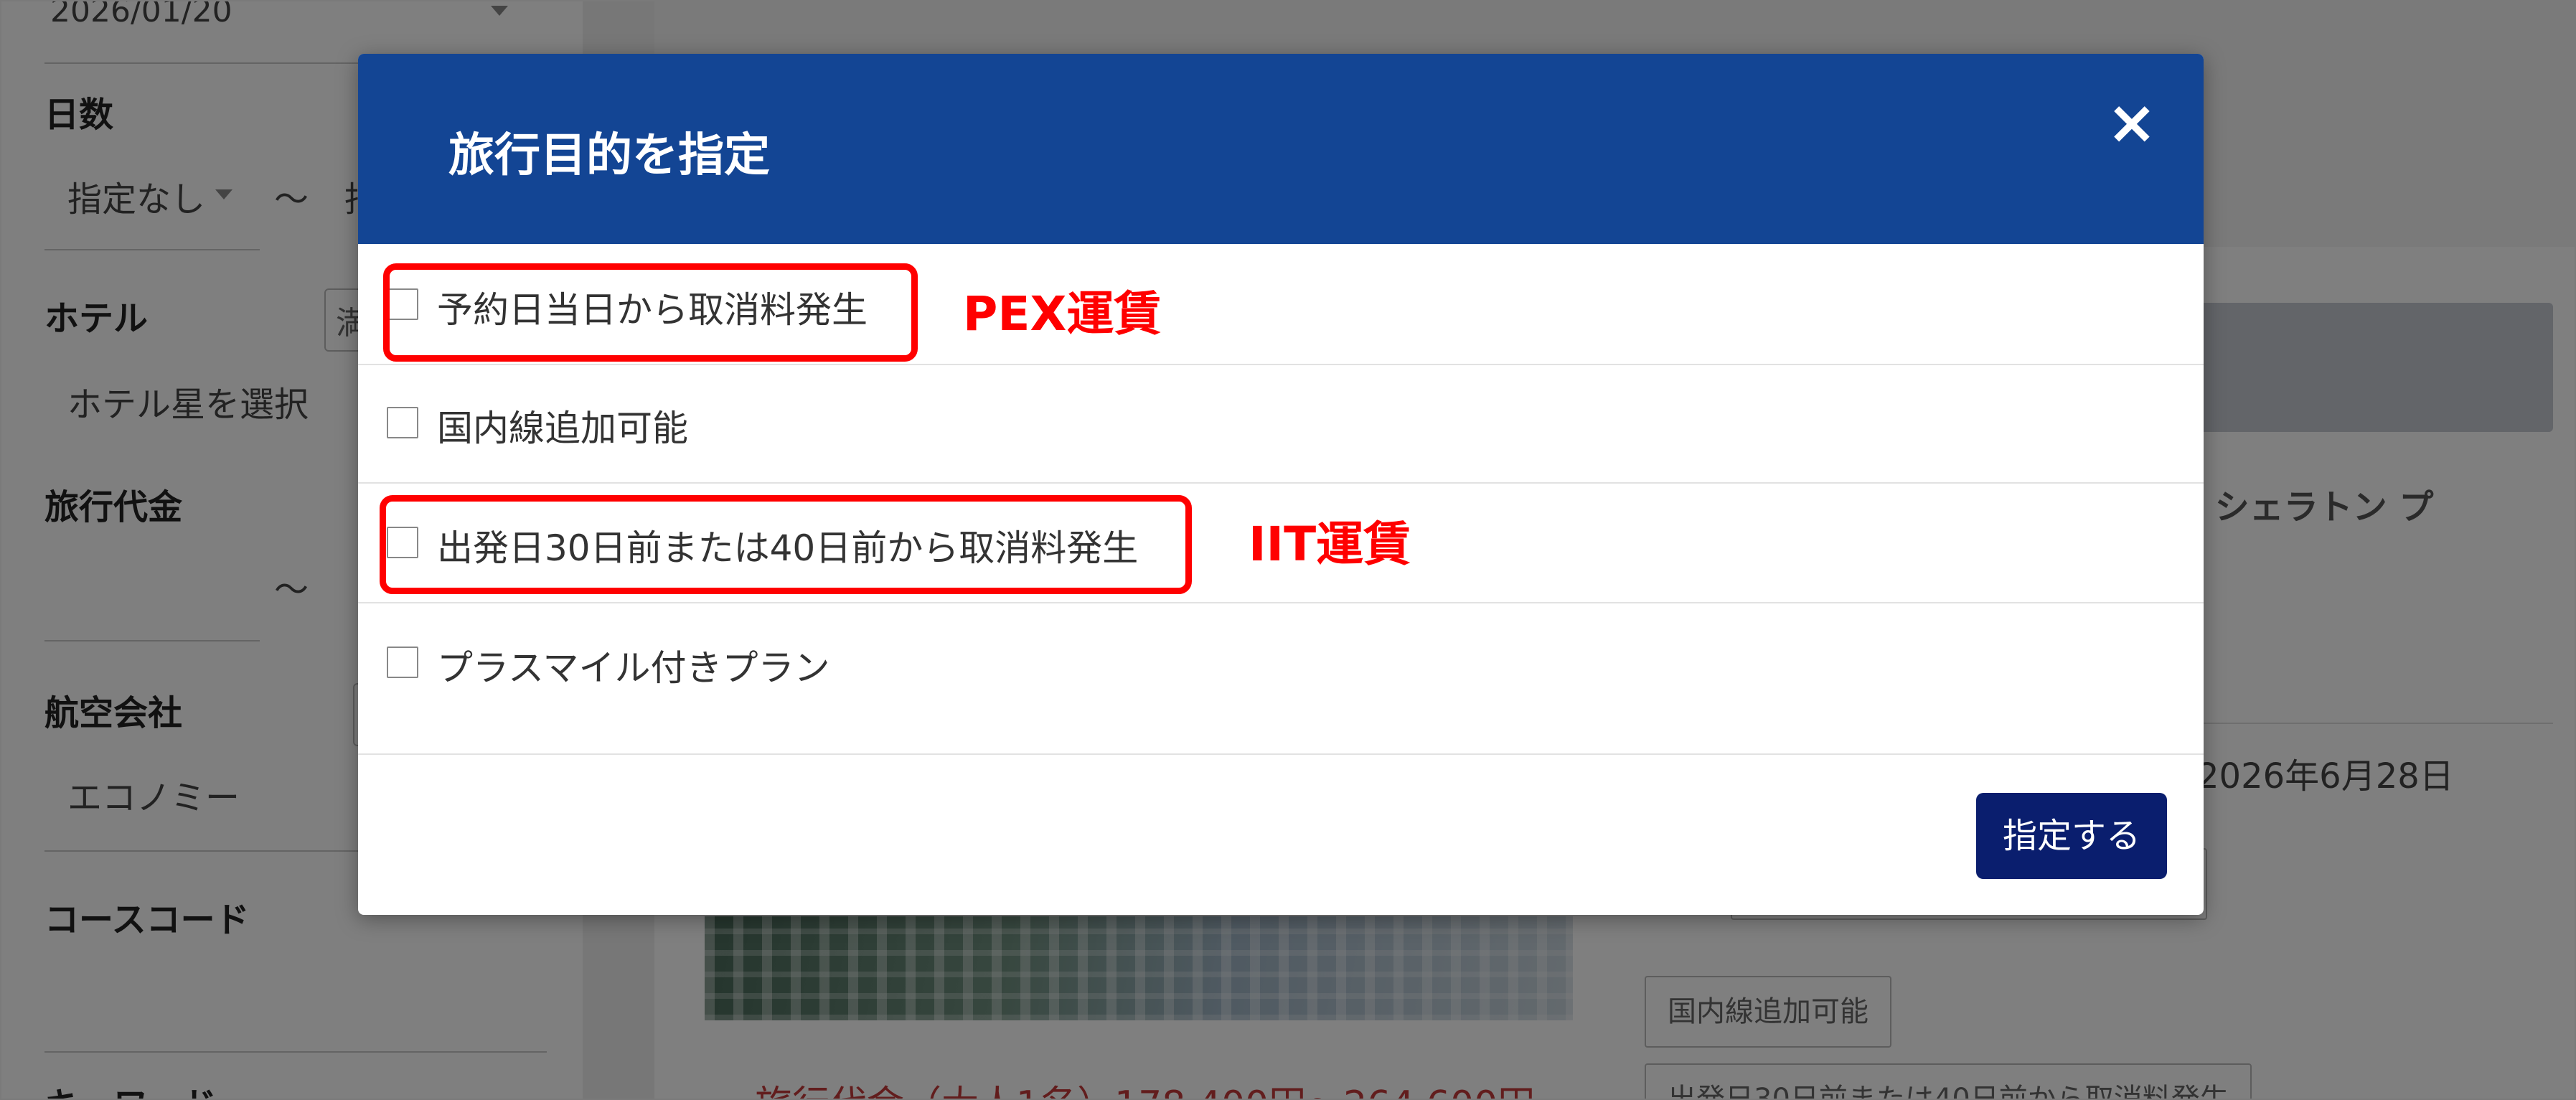 The height and width of the screenshot is (1100, 2576). Describe the element at coordinates (1281, 677) in the screenshot. I see `option-row-plus-mile: プラスマイル付きプラン` at that location.